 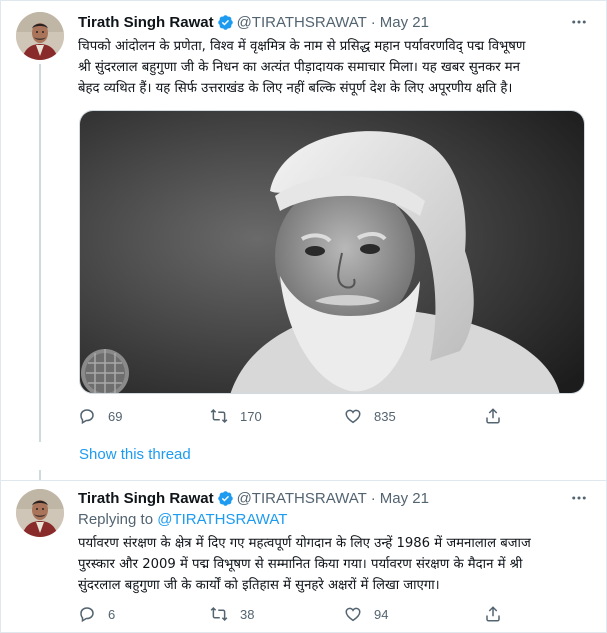 I want to click on like-button: 835, so click(x=370, y=416).